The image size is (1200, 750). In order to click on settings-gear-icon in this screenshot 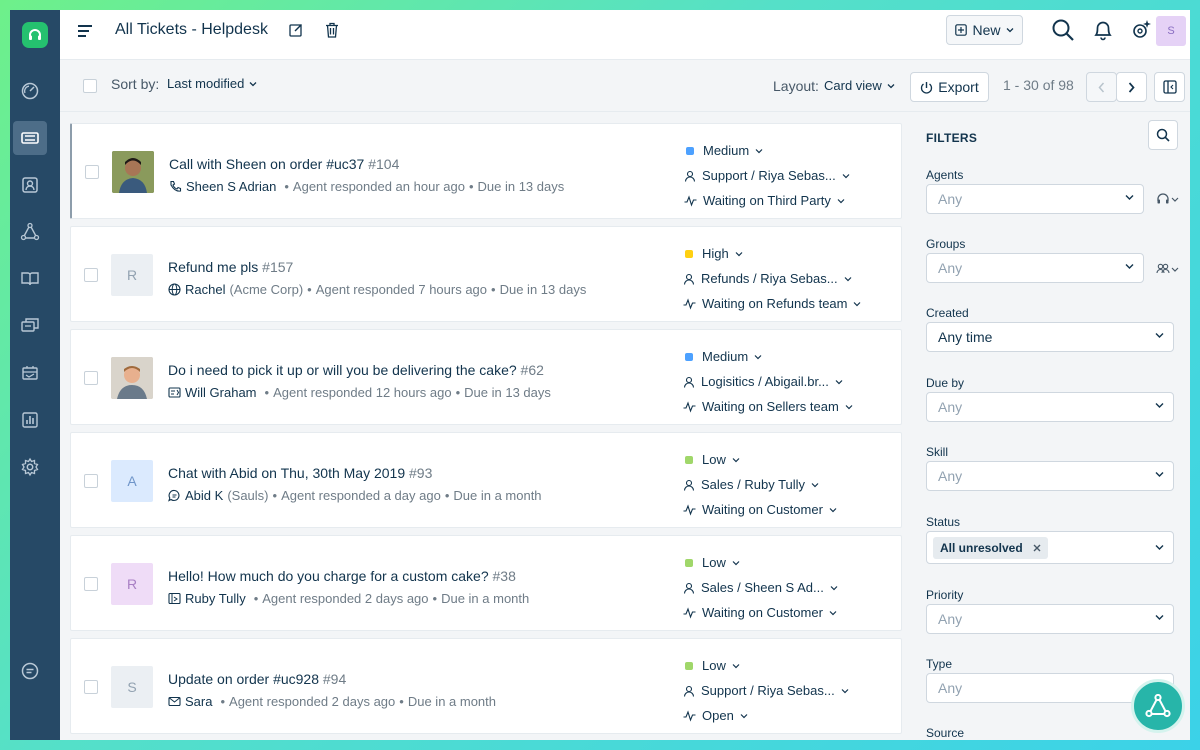, I will do `click(30, 467)`.